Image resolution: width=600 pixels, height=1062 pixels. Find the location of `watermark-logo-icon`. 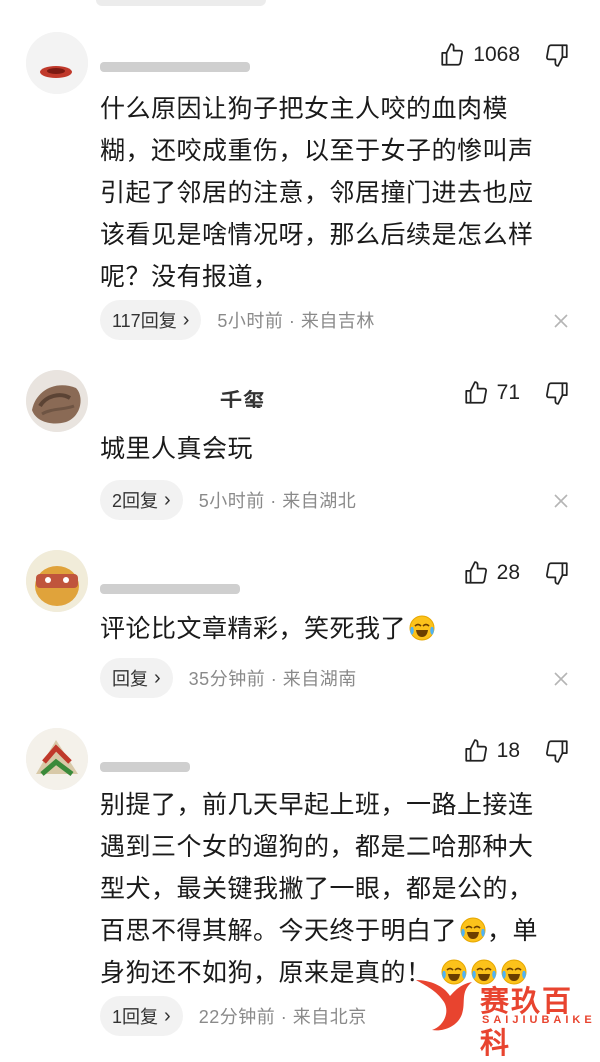

watermark-logo-icon is located at coordinates (444, 1005).